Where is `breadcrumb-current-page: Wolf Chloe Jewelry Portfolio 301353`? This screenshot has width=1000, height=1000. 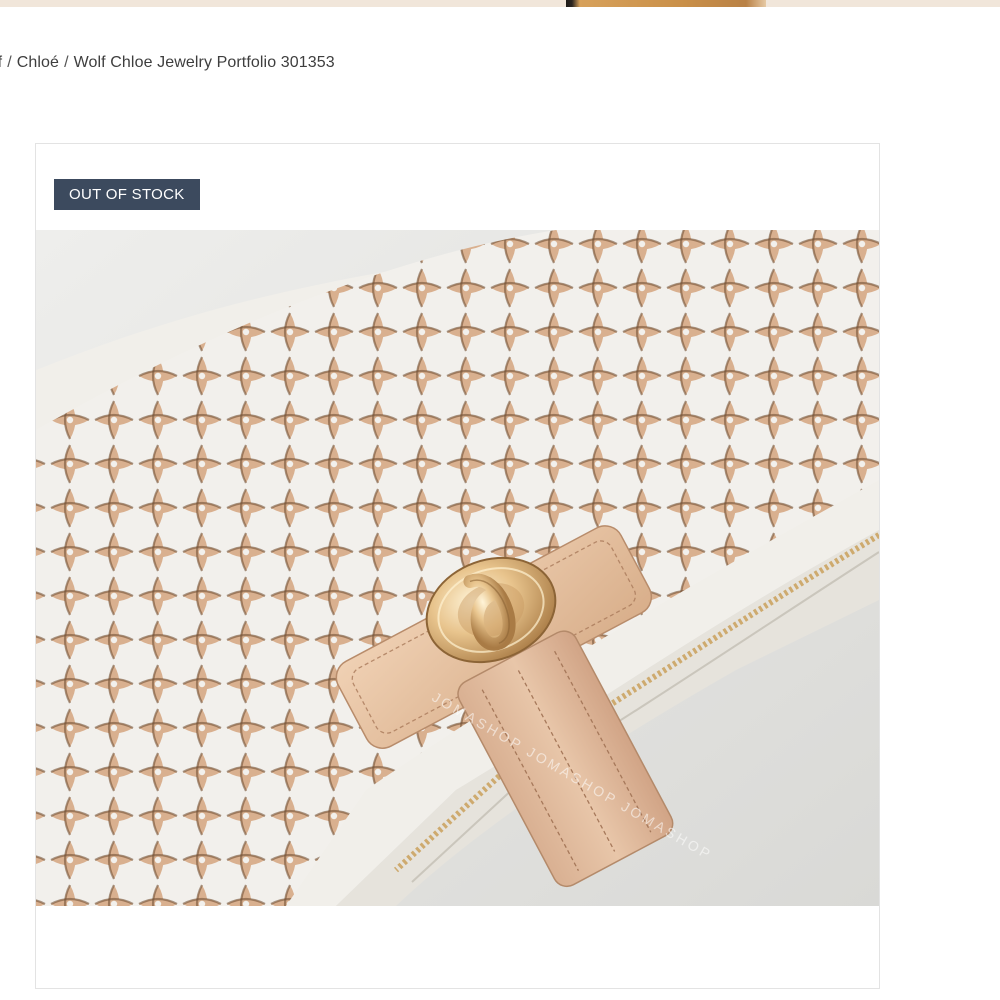 breadcrumb-current-page: Wolf Chloe Jewelry Portfolio 301353 is located at coordinates (204, 62).